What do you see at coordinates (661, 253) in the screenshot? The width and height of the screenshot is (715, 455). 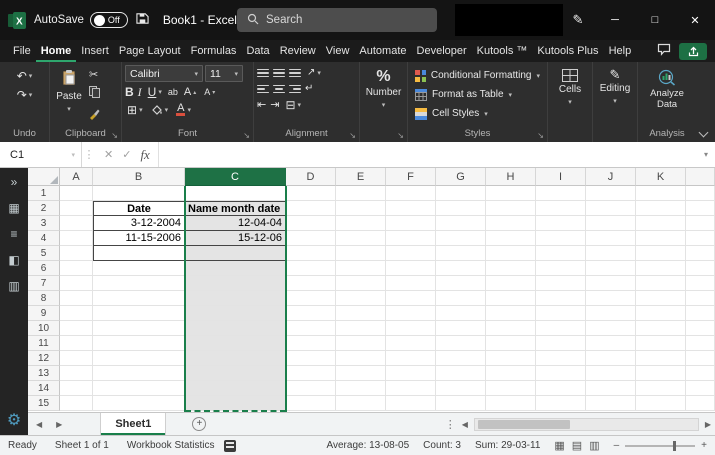 I see `cell-K5` at bounding box center [661, 253].